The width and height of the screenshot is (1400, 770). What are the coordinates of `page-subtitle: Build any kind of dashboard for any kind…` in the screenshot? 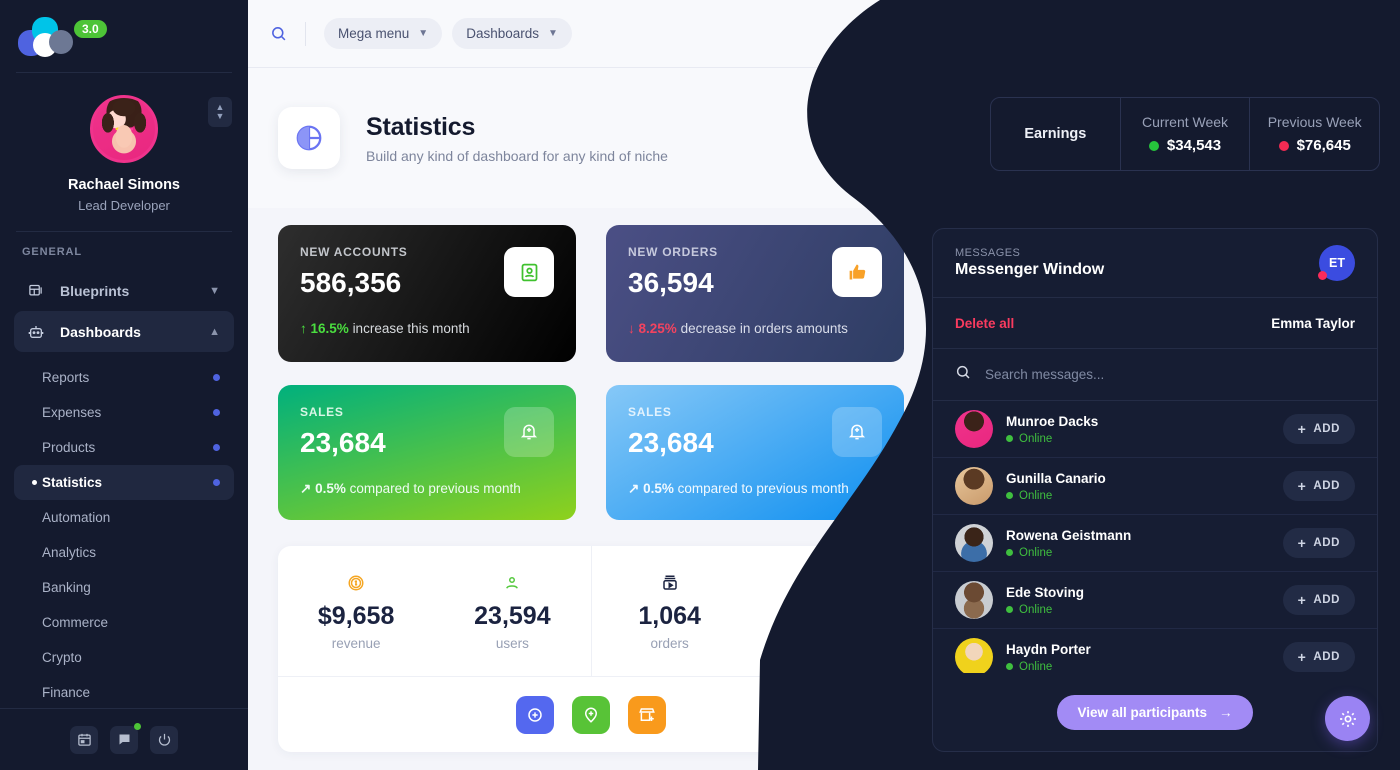 It's located at (517, 155).